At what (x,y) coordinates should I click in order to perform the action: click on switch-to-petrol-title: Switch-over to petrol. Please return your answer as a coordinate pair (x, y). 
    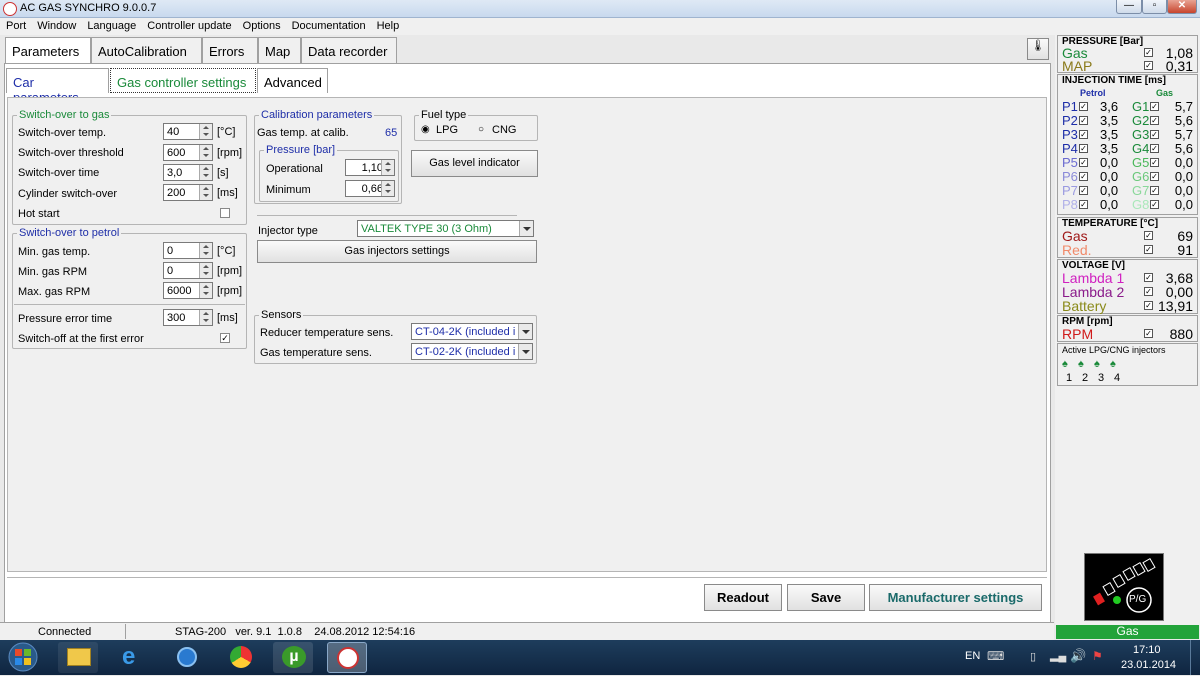
    Looking at the image, I should click on (69, 233).